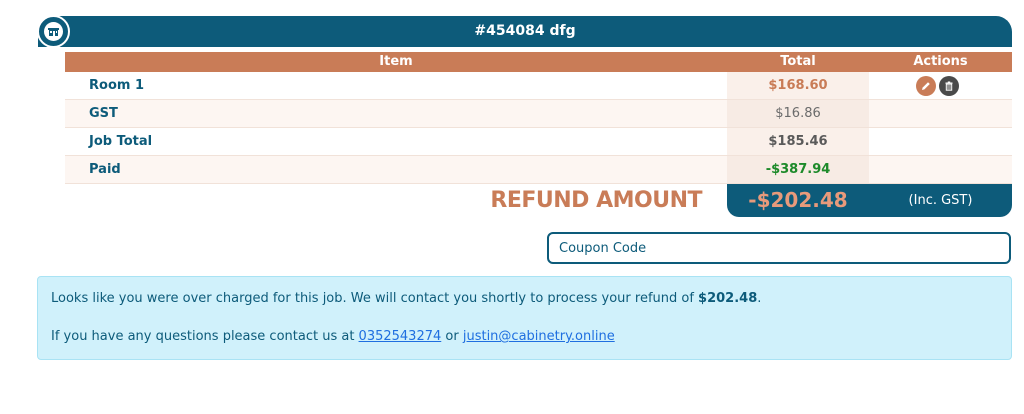 Image resolution: width=1024 pixels, height=414 pixels. I want to click on email-link: justin@cabinetry.online, so click(539, 336).